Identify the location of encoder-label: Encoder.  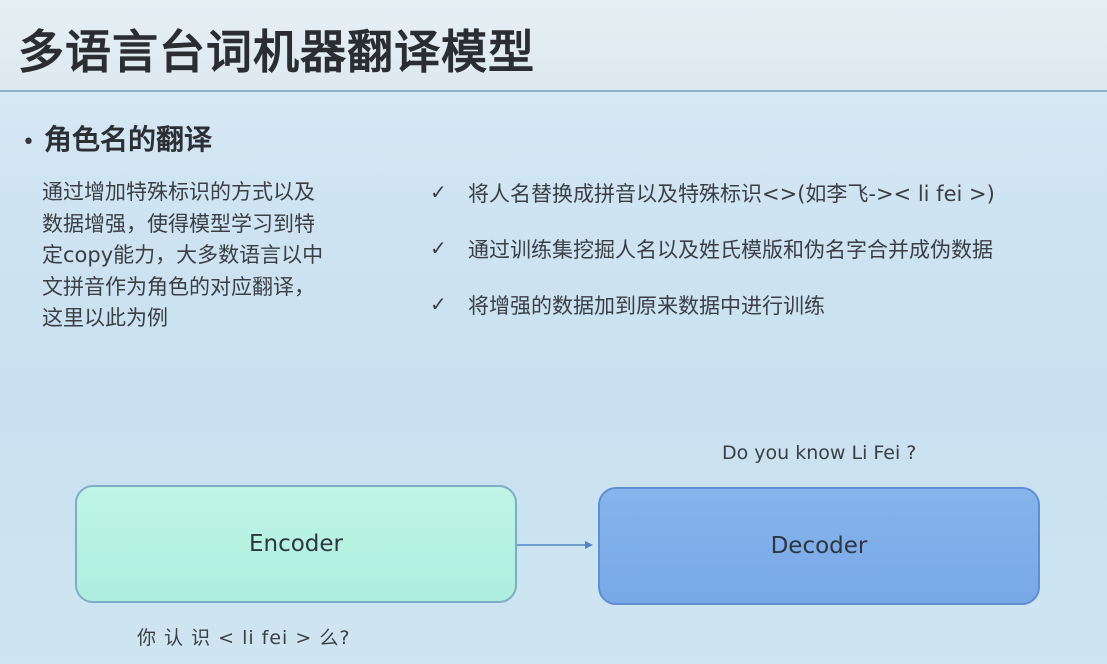
(296, 544).